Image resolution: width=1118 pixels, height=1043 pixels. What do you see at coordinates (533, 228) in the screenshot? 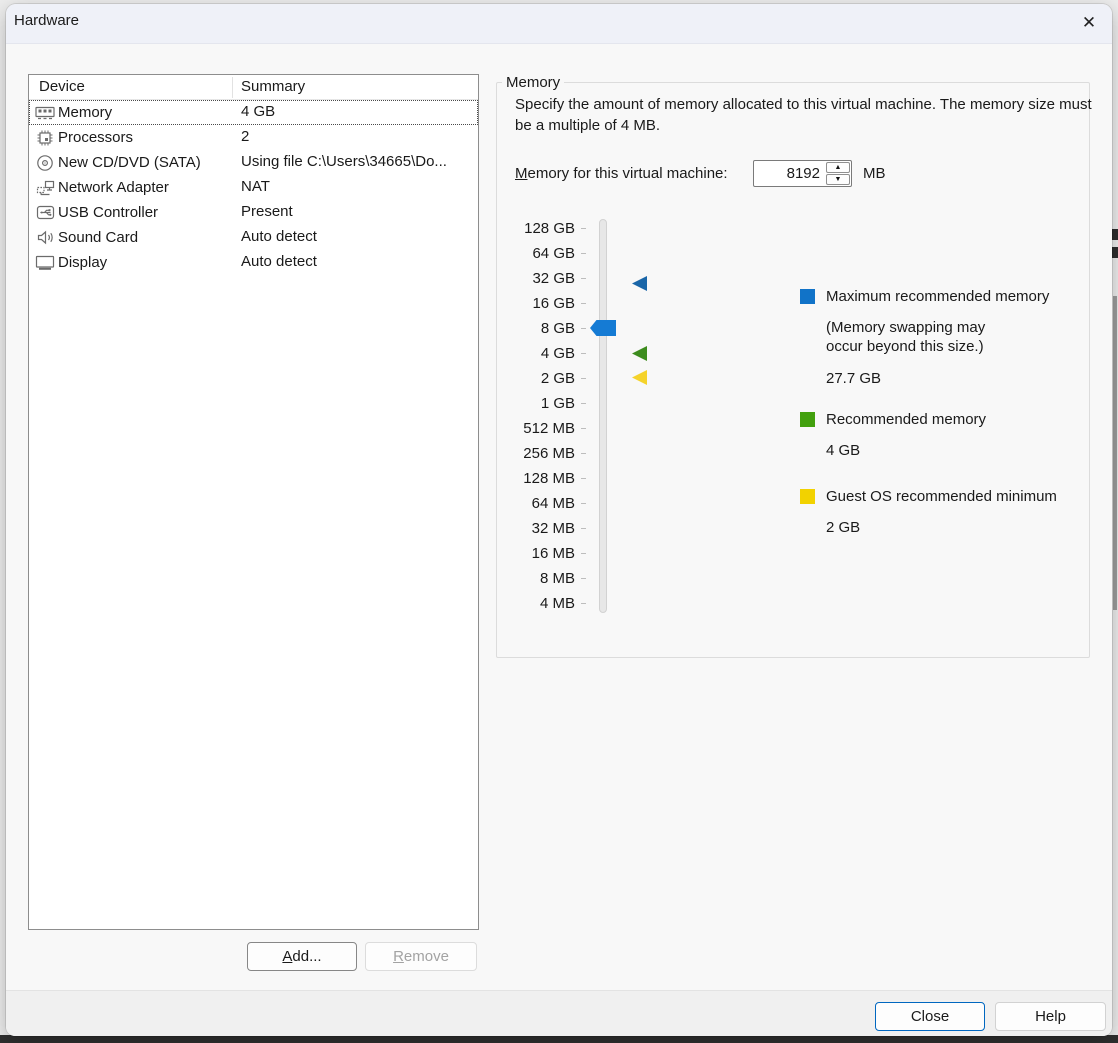
I see `tick-128gb: 128 GB` at bounding box center [533, 228].